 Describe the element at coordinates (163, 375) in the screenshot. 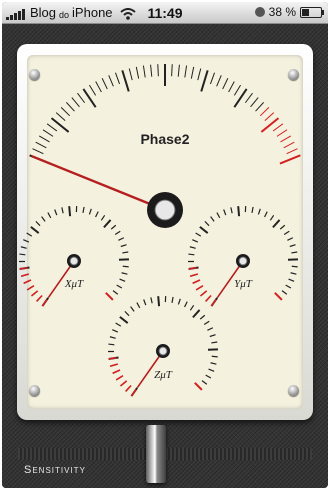

I see `subdial-z-label: ZμT` at that location.